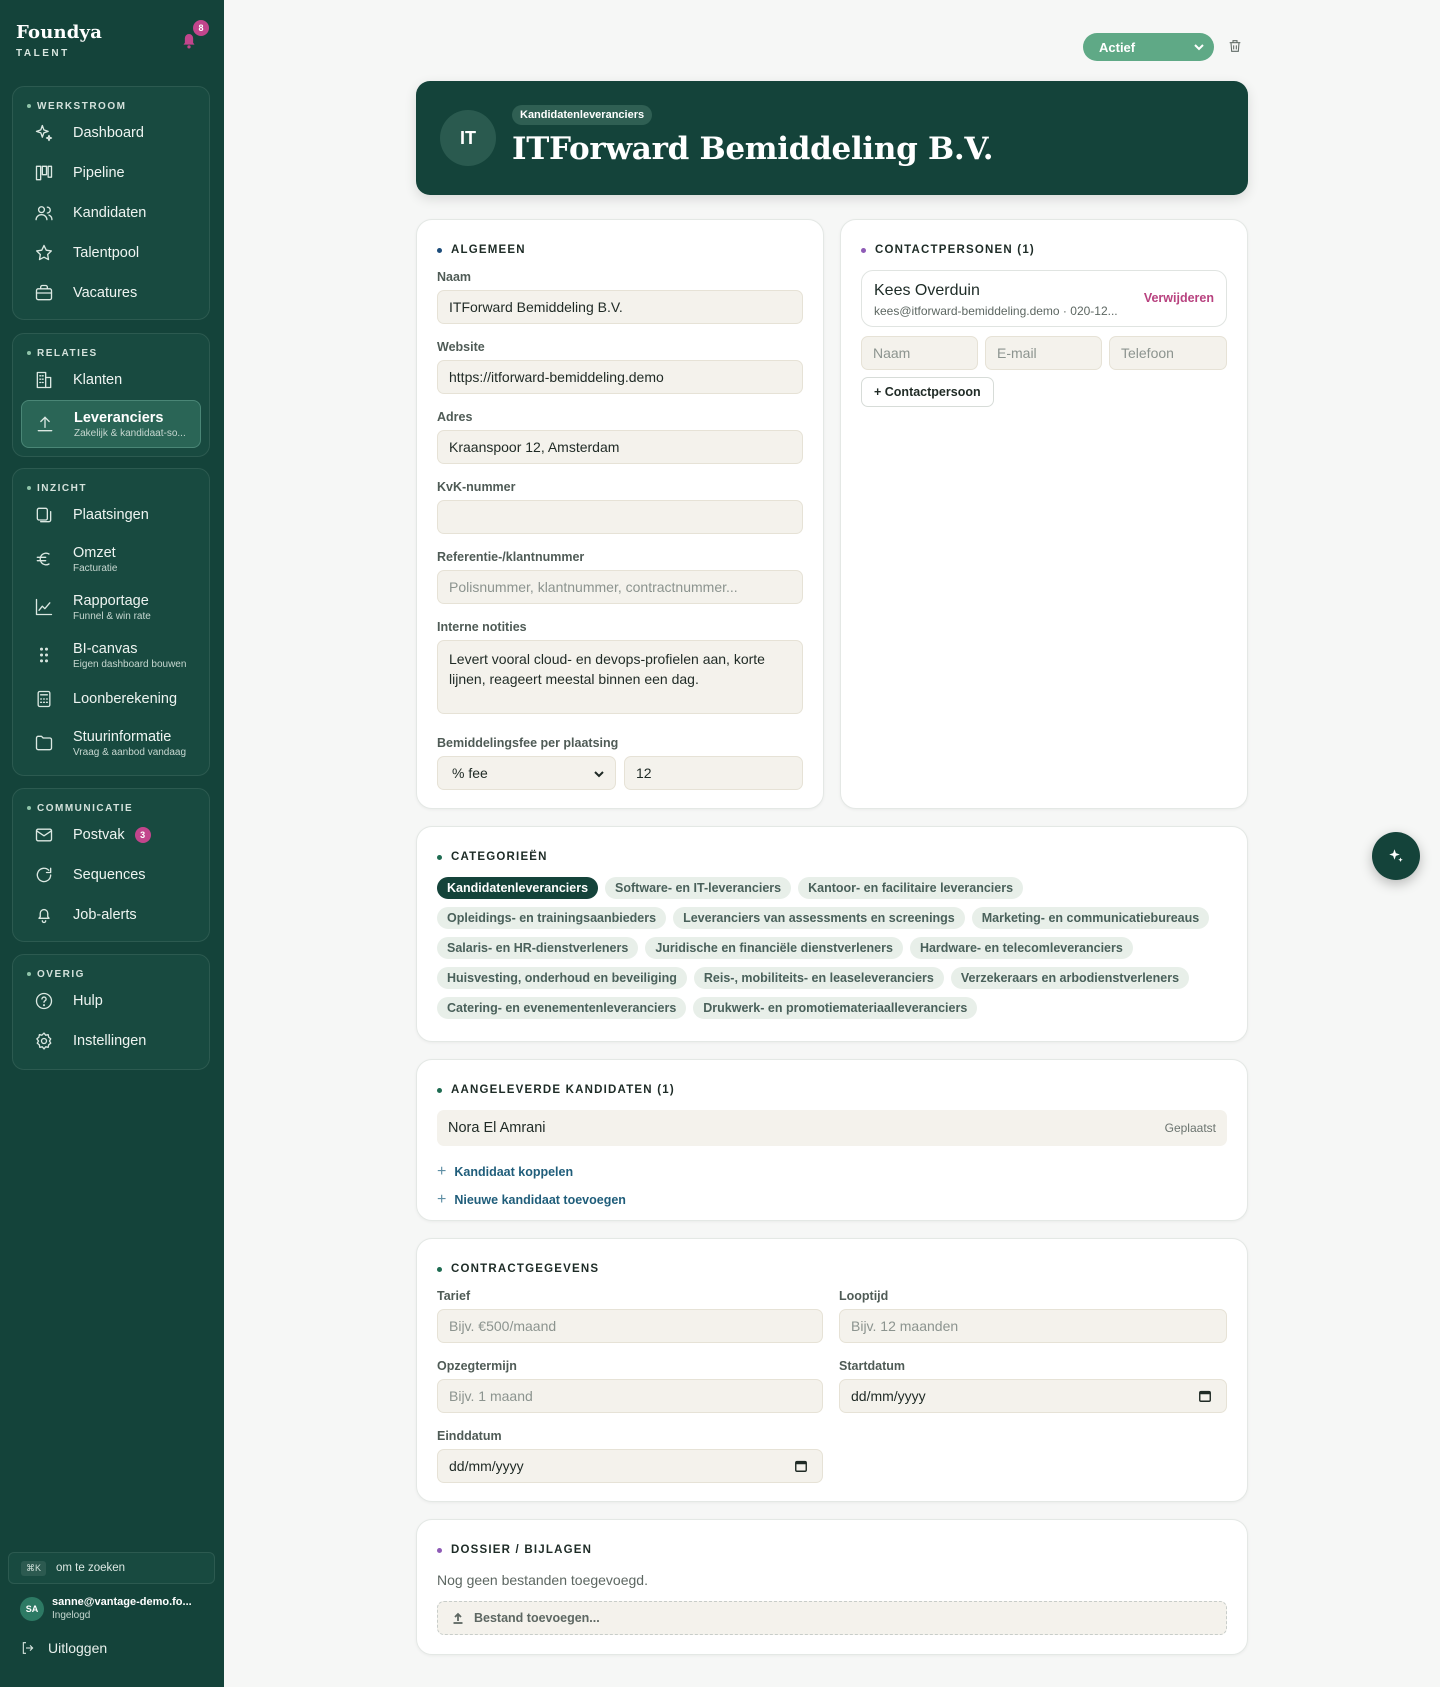  What do you see at coordinates (105, 293) in the screenshot?
I see `sidebar-item-label: Vacatures` at bounding box center [105, 293].